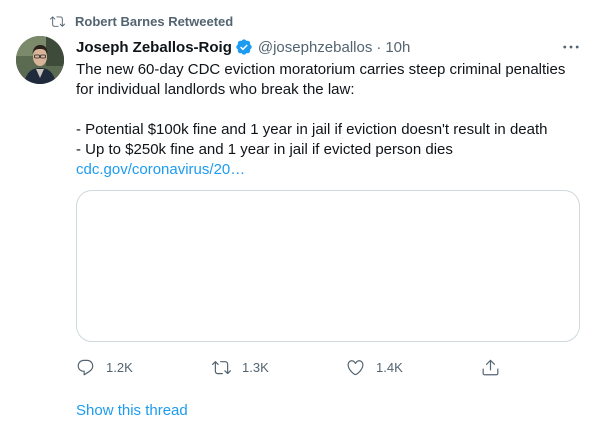  What do you see at coordinates (104, 367) in the screenshot?
I see `reply-button: 1.2K` at bounding box center [104, 367].